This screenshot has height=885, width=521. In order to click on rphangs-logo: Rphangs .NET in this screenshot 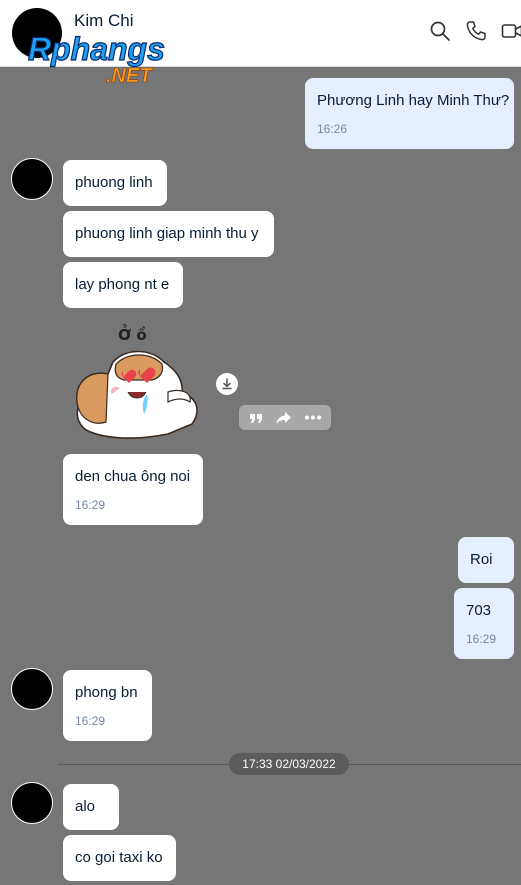, I will do `click(96, 58)`.